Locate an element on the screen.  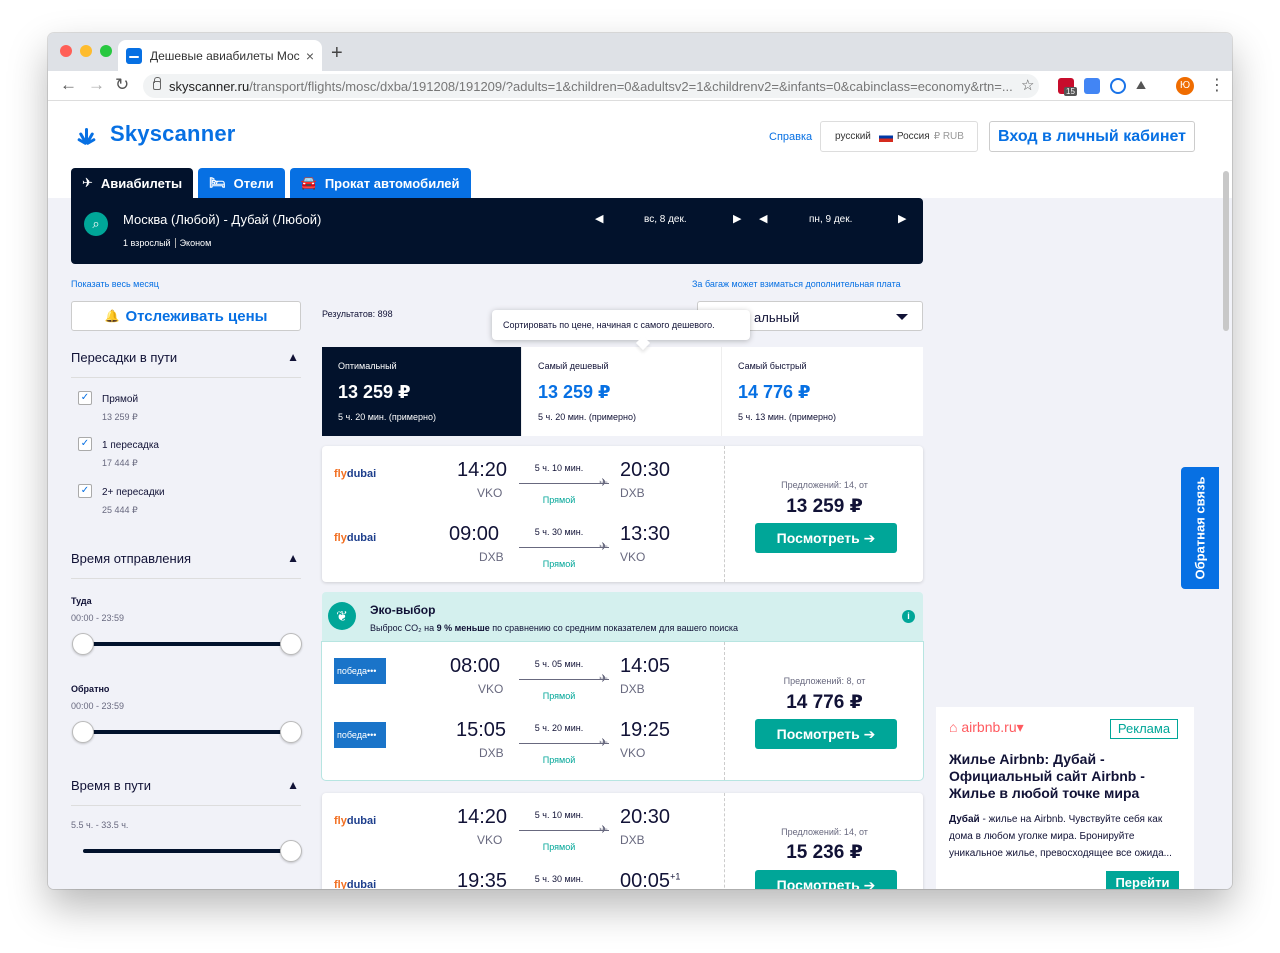
profile-avatar: Ю is located at coordinates (1185, 86).